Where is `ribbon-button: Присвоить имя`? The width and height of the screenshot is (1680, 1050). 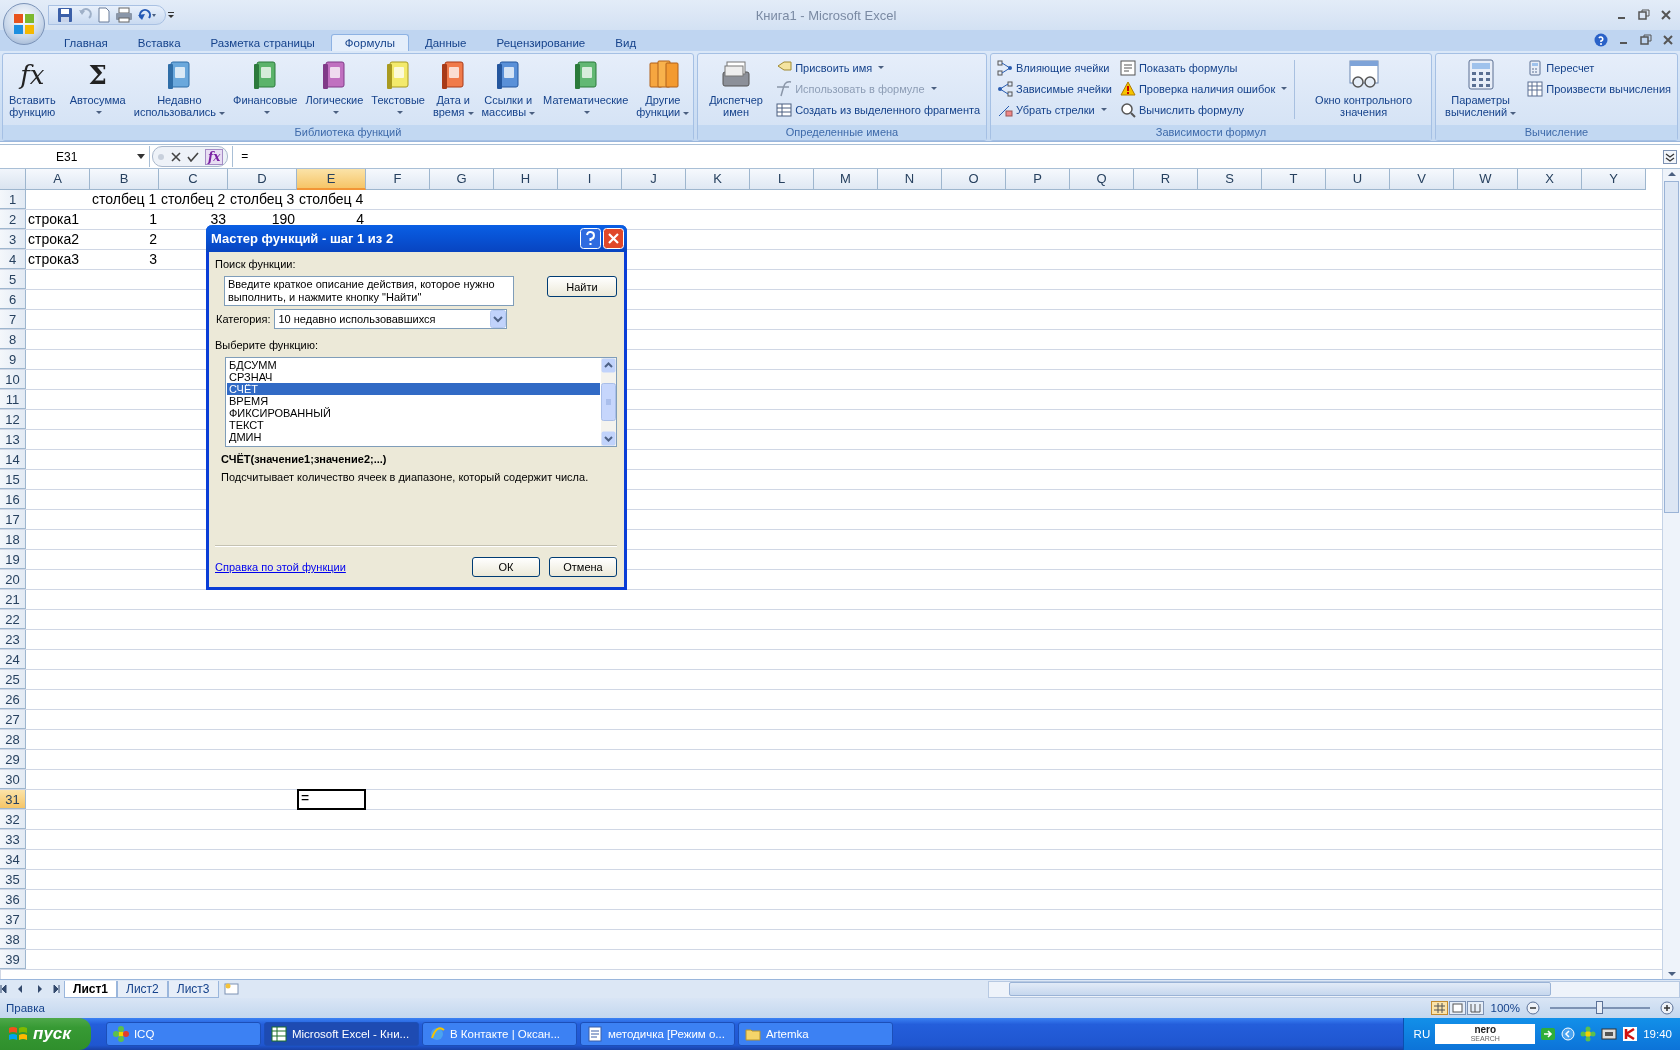
ribbon-button: Присвоить имя is located at coordinates (878, 67).